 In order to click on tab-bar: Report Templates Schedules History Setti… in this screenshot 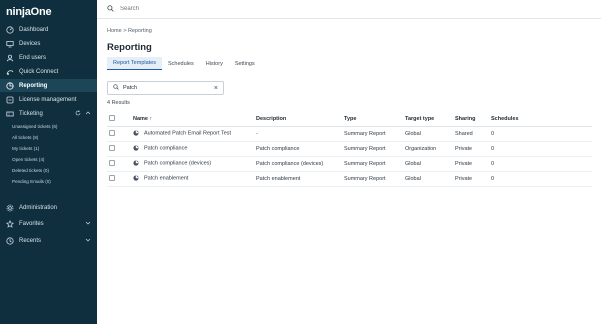, I will do `click(184, 63)`.